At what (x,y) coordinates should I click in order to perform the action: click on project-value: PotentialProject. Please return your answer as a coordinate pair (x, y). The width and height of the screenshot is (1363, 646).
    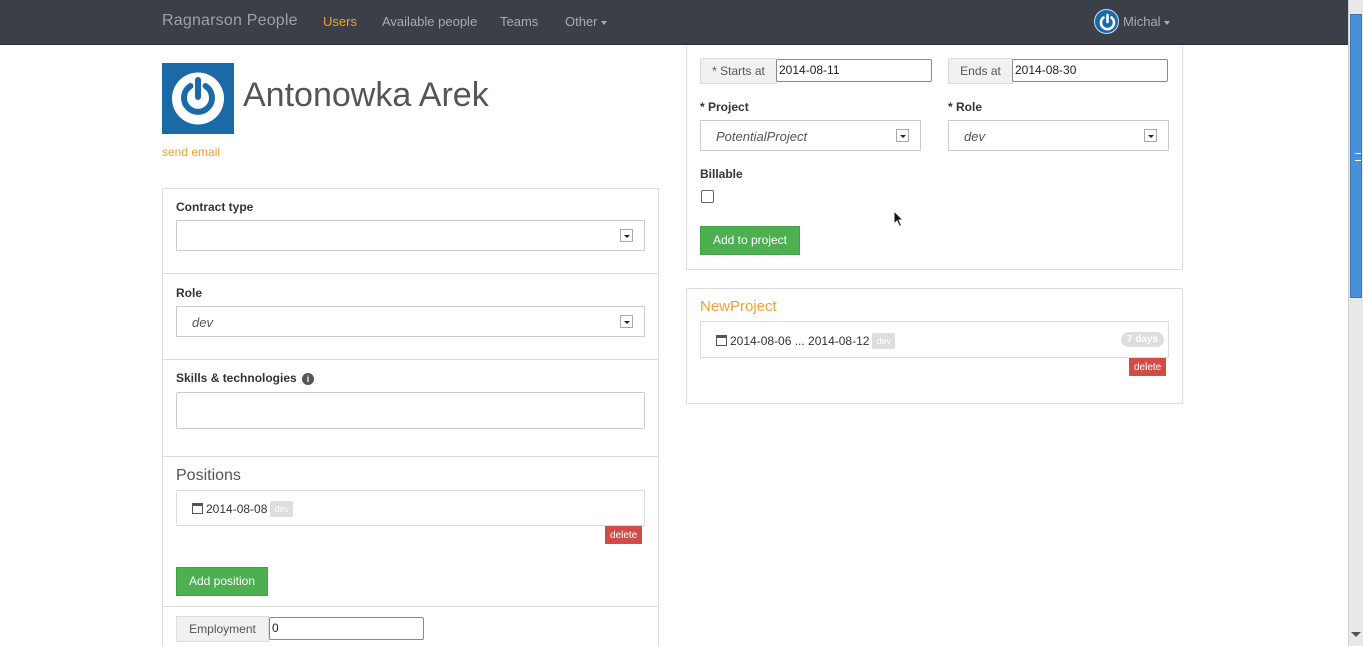
    Looking at the image, I should click on (762, 136).